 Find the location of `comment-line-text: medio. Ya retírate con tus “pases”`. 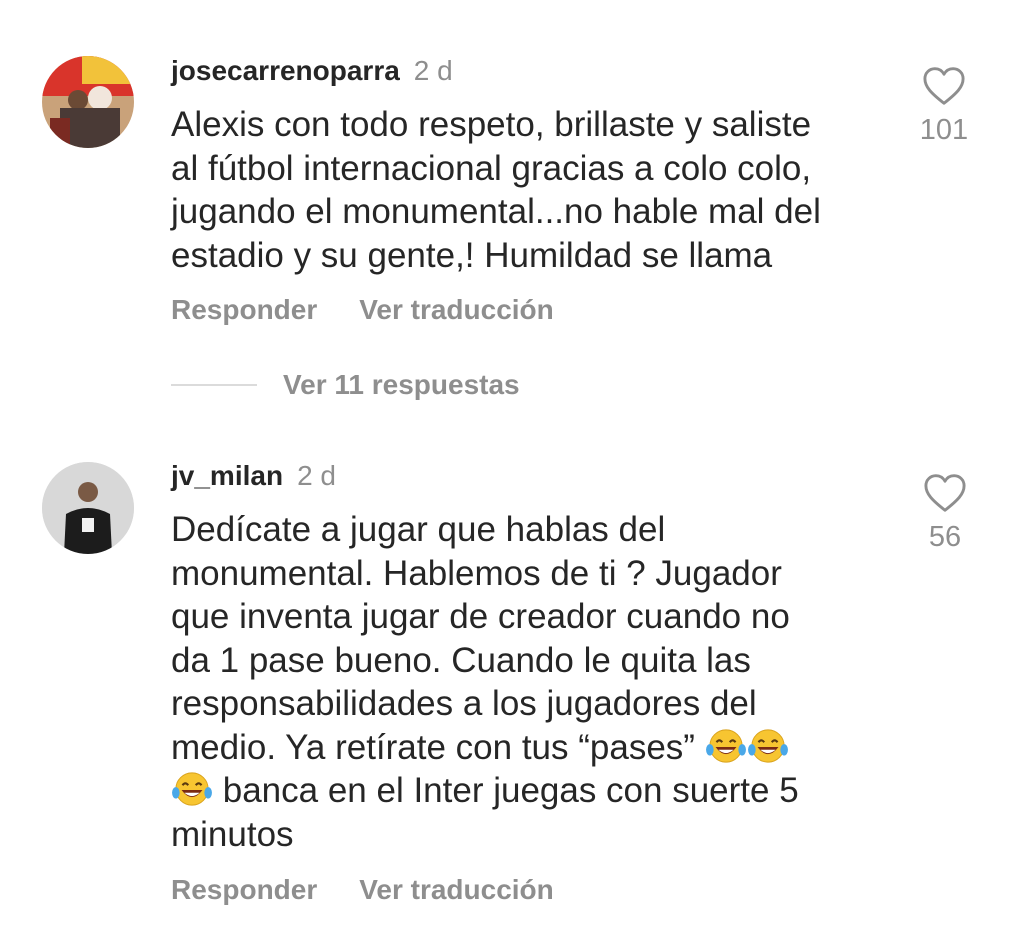

comment-line-text: medio. Ya retírate con tus “pases” is located at coordinates (433, 747).